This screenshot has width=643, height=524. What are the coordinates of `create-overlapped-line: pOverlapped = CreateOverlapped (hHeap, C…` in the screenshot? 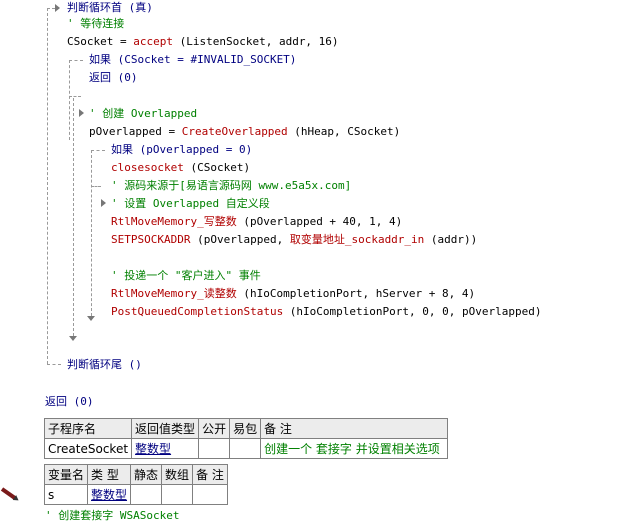 It's located at (244, 132).